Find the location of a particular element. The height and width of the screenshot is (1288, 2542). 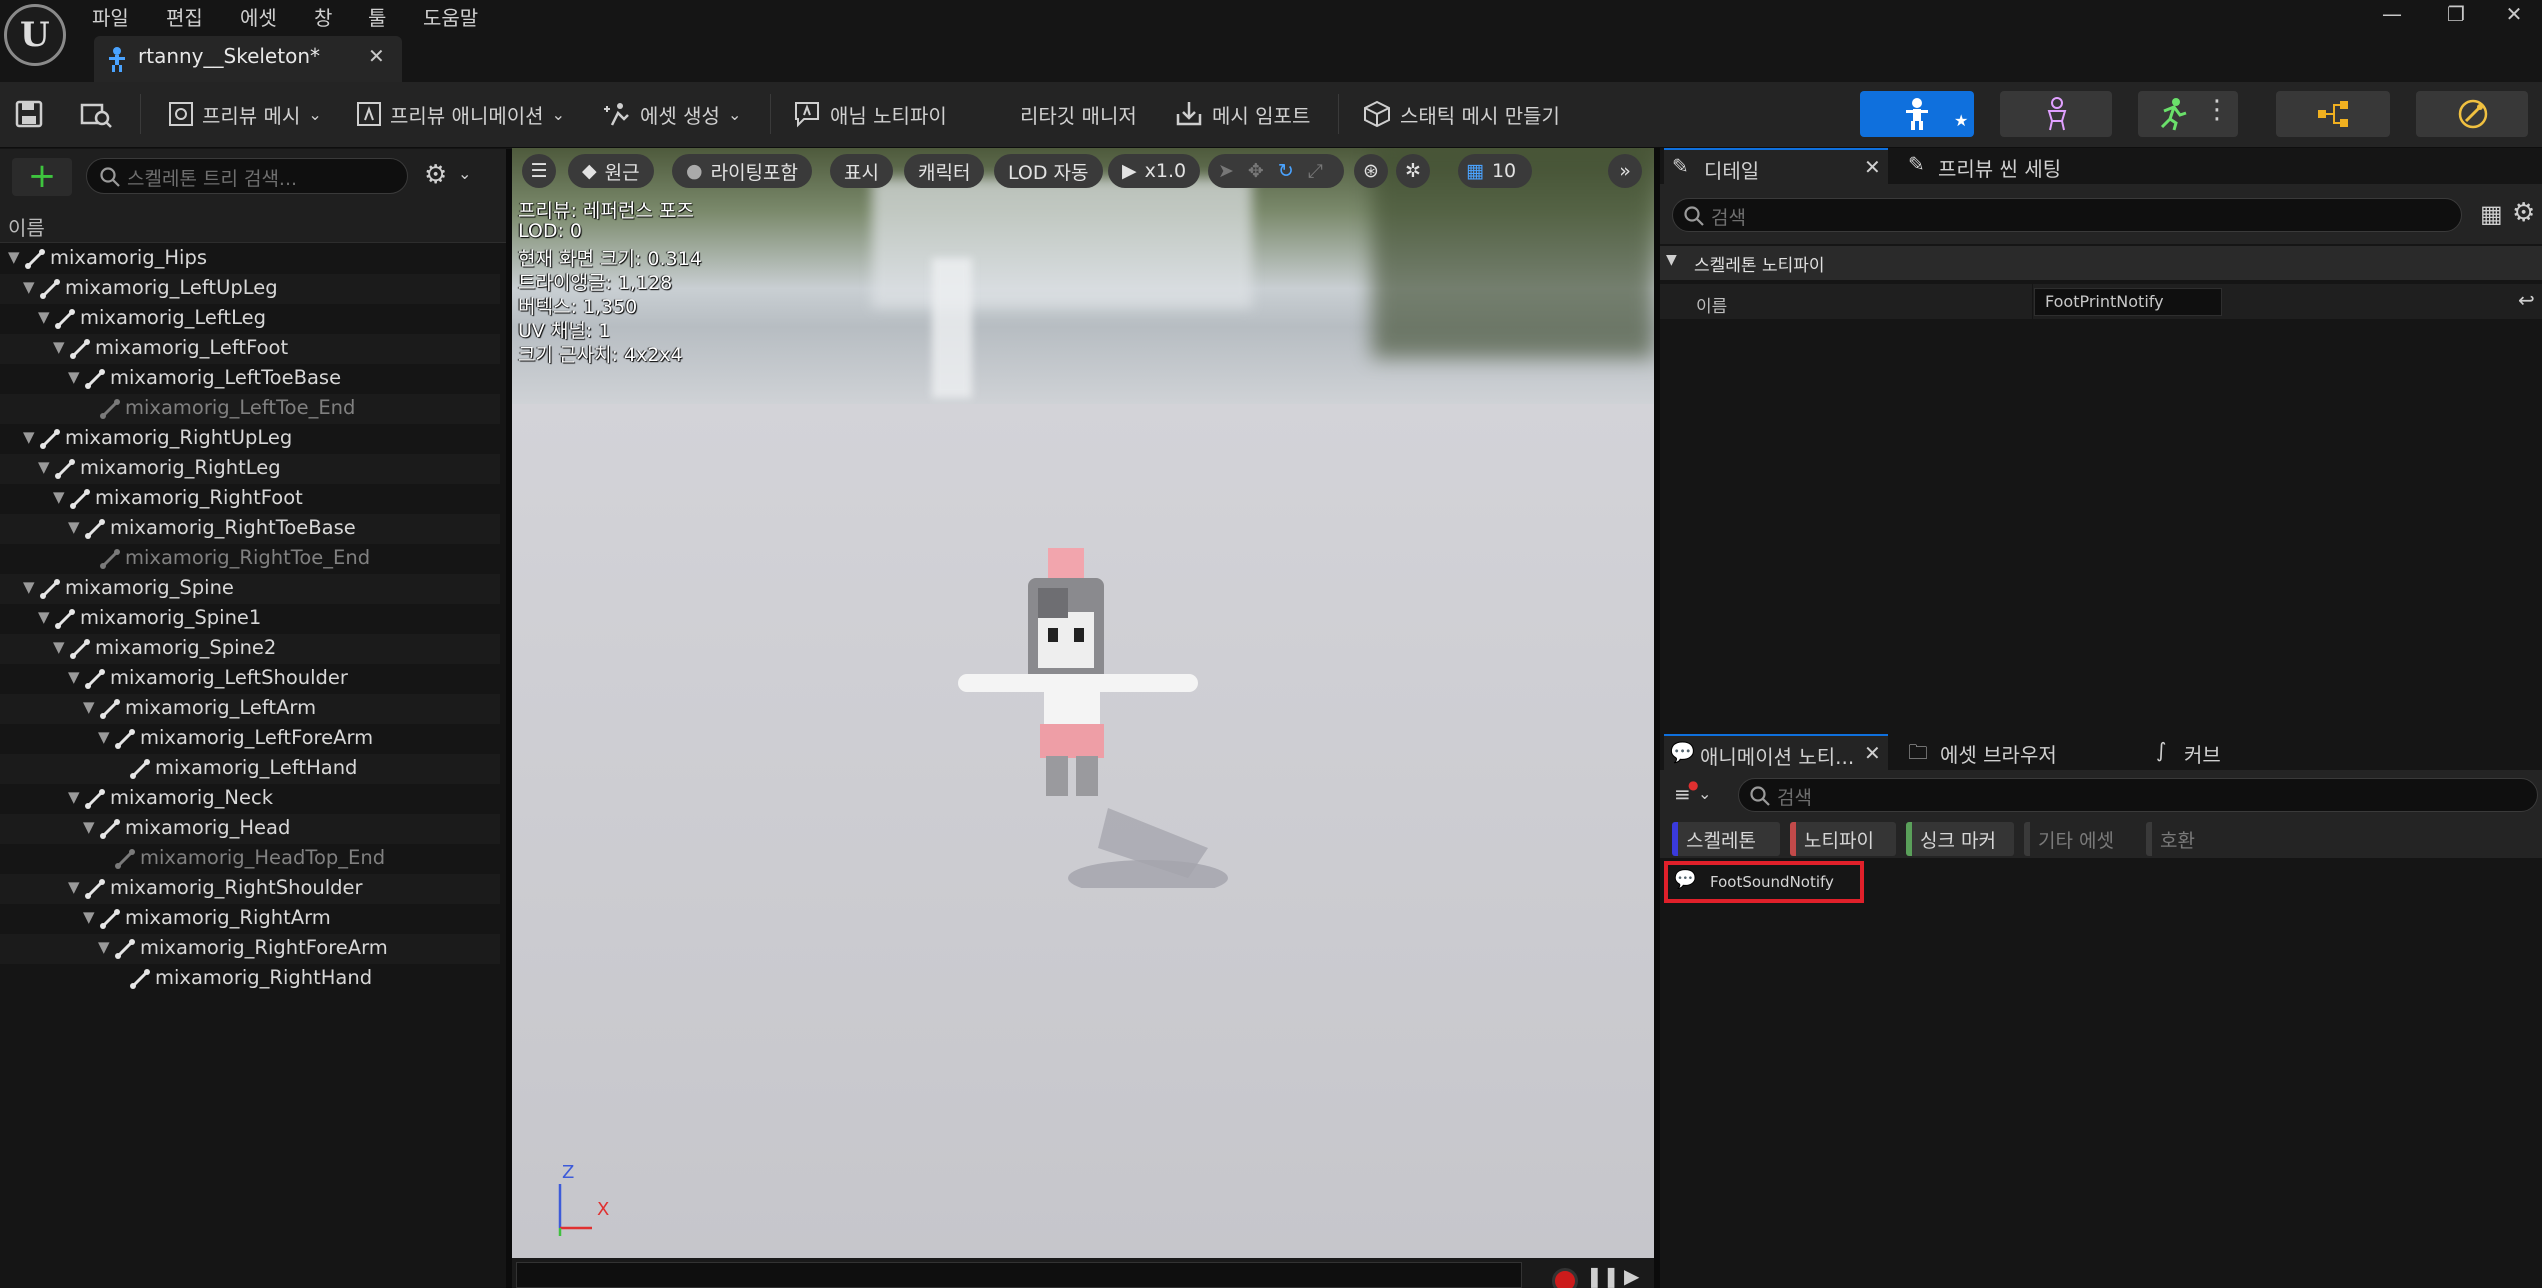

playback-speed-button: ▶ x1.0 is located at coordinates (1154, 171).